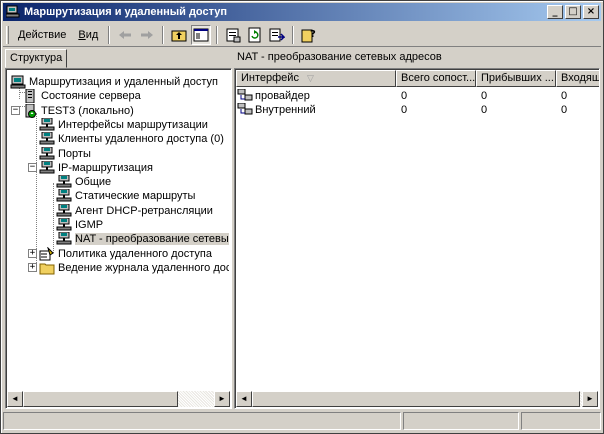 This screenshot has width=604, height=434. I want to click on tree-node-label: Состояние сервера, so click(91, 96).